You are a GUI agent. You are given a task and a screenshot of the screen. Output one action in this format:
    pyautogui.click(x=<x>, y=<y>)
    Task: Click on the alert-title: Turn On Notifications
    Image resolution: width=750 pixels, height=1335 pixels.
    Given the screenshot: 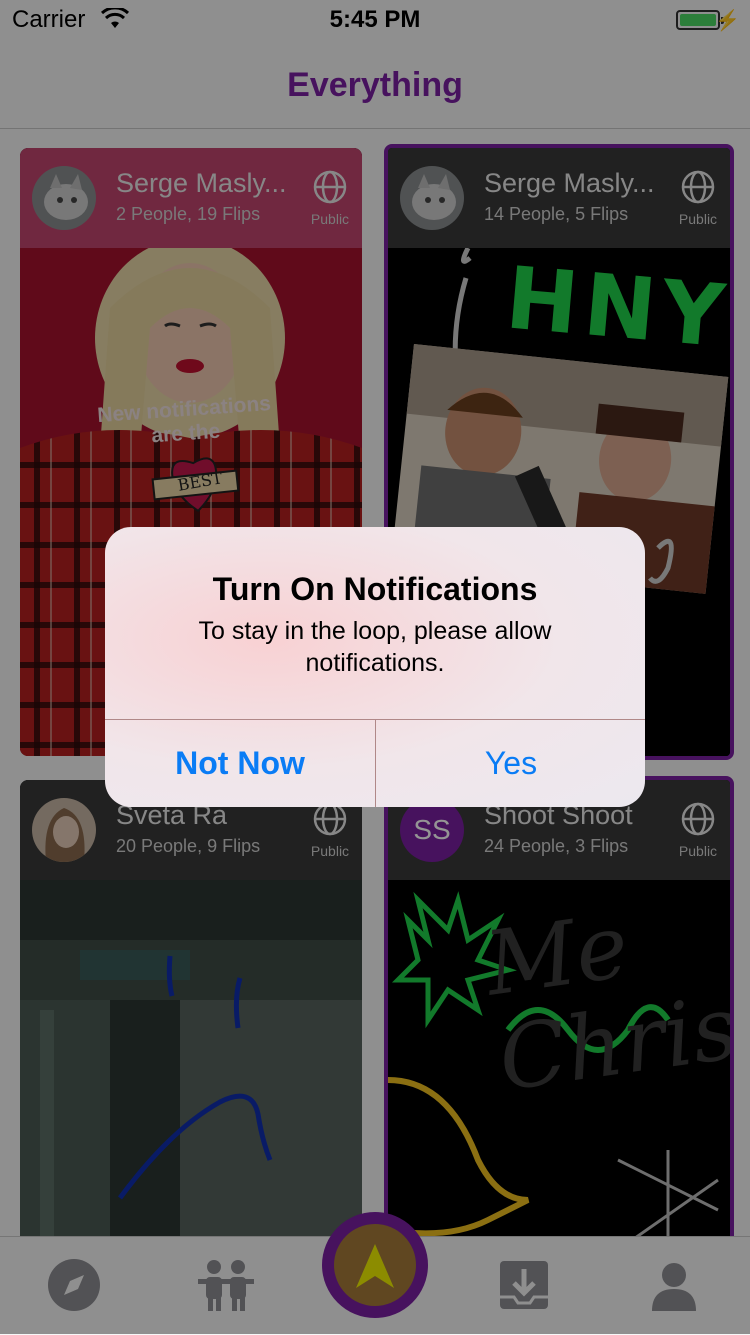 What is the action you would take?
    pyautogui.click(x=375, y=589)
    